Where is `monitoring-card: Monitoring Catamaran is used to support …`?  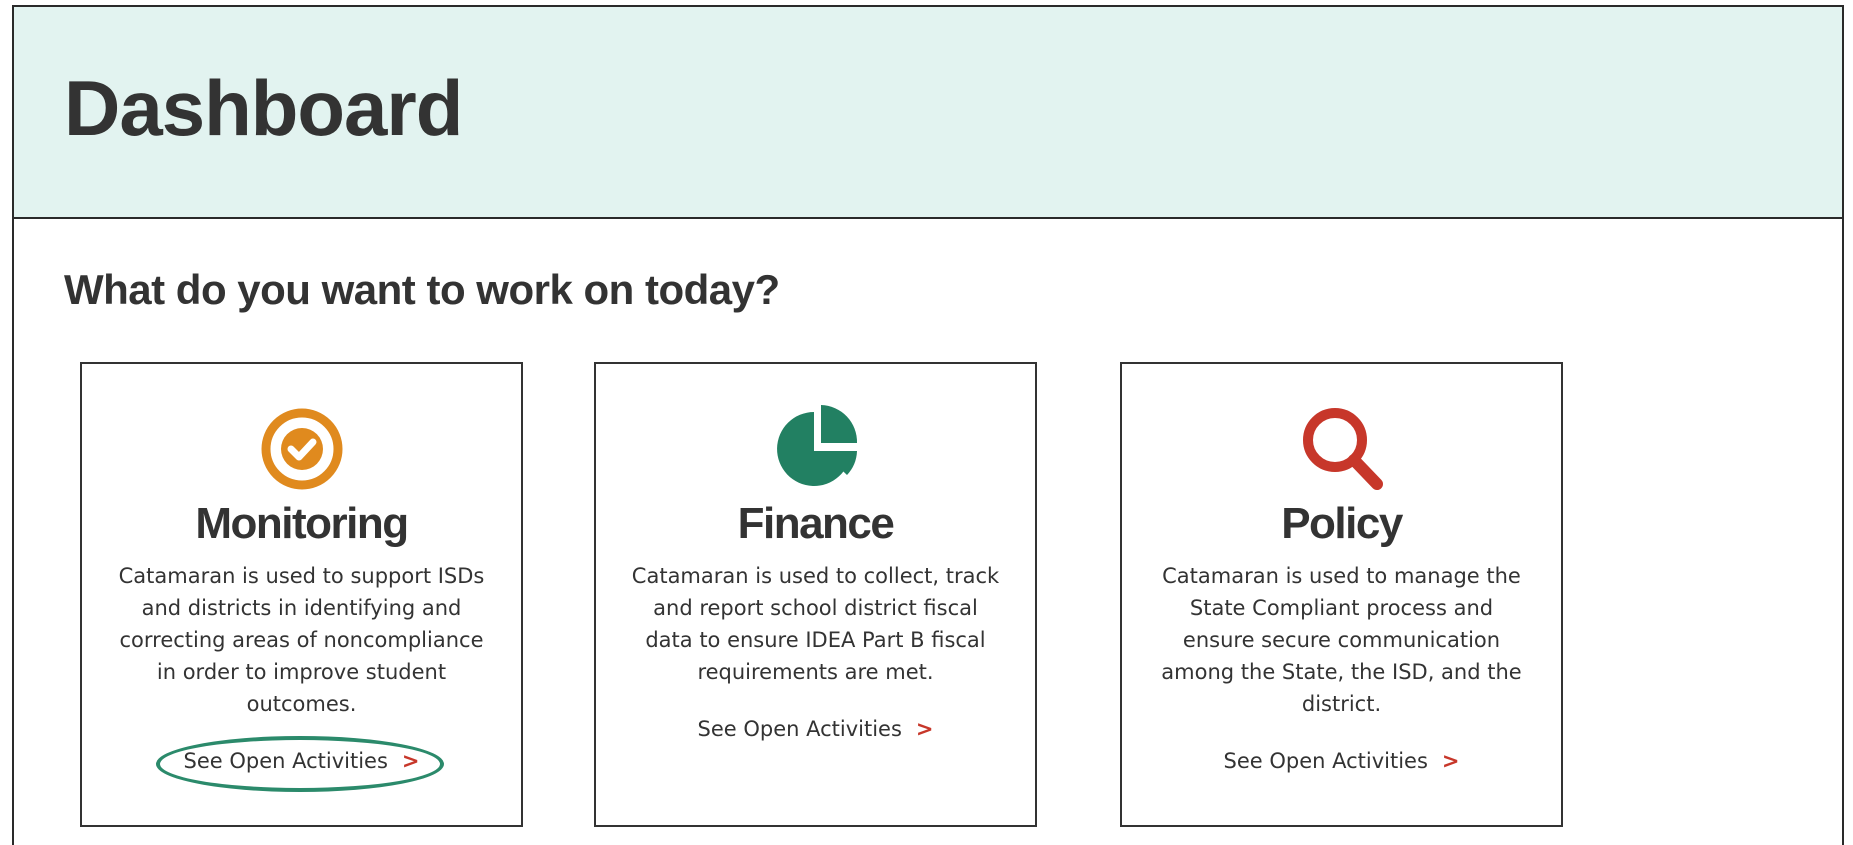 monitoring-card: Monitoring Catamaran is used to support … is located at coordinates (301, 594).